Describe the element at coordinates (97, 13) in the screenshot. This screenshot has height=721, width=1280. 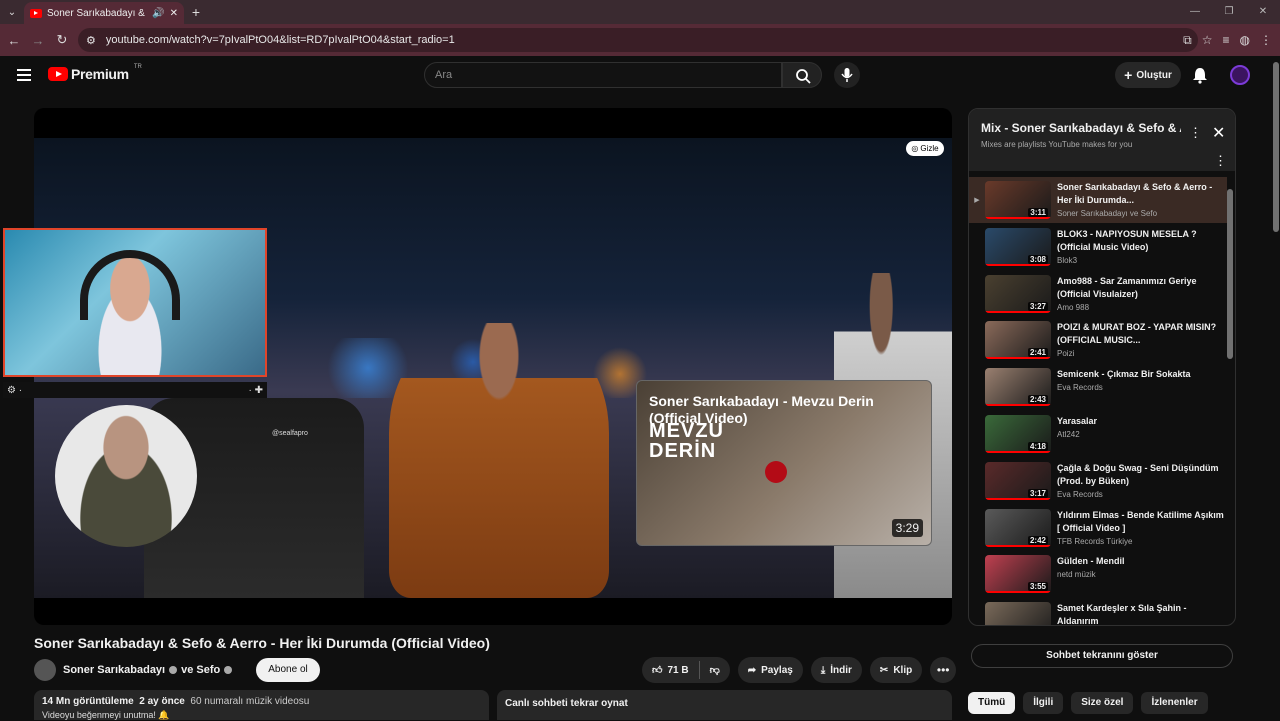
I see `tab-title: Soner Sarıkabadayı & Sefo` at that location.